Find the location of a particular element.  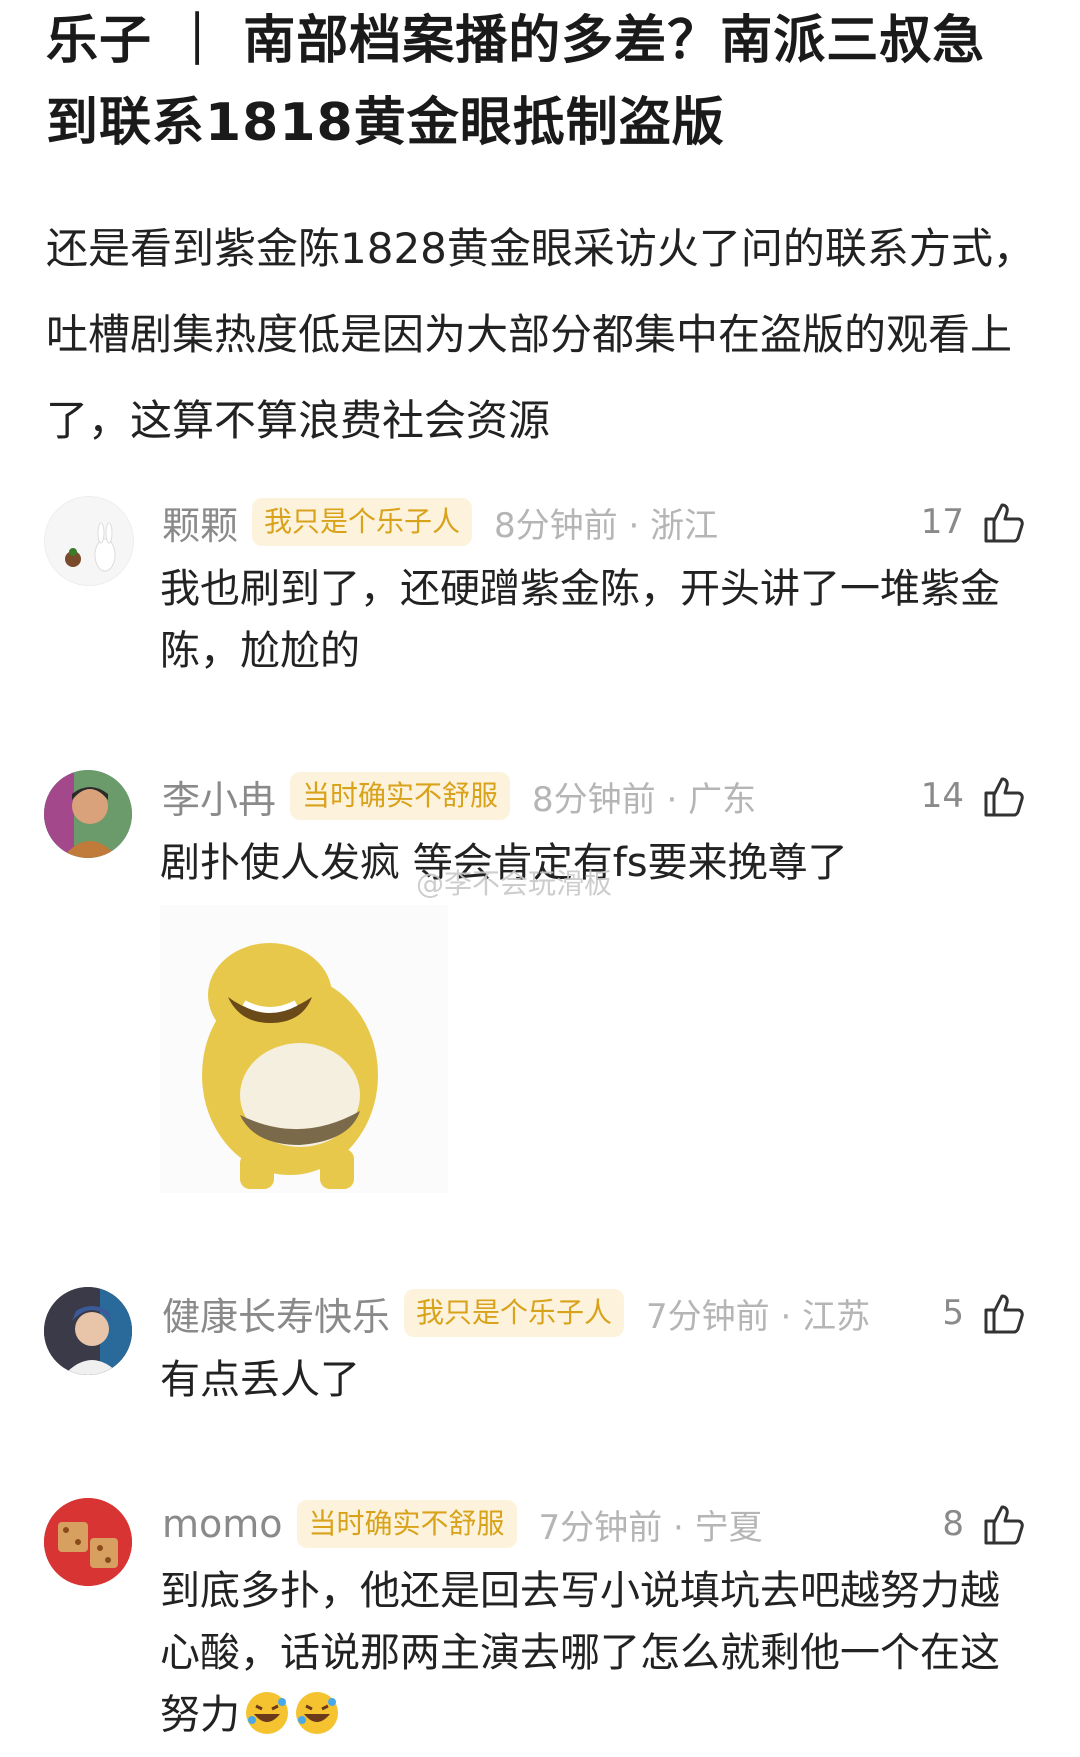

comment-meta: 健康长寿快乐 我只是个乐子人 7分钟前 · 江苏 is located at coordinates (516, 1313).